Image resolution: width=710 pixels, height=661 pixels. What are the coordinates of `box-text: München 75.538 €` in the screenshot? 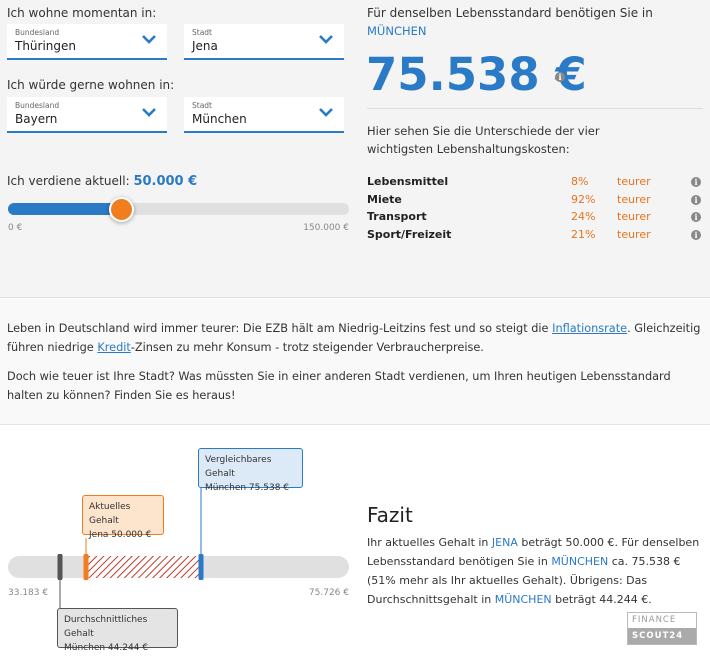 It's located at (247, 488).